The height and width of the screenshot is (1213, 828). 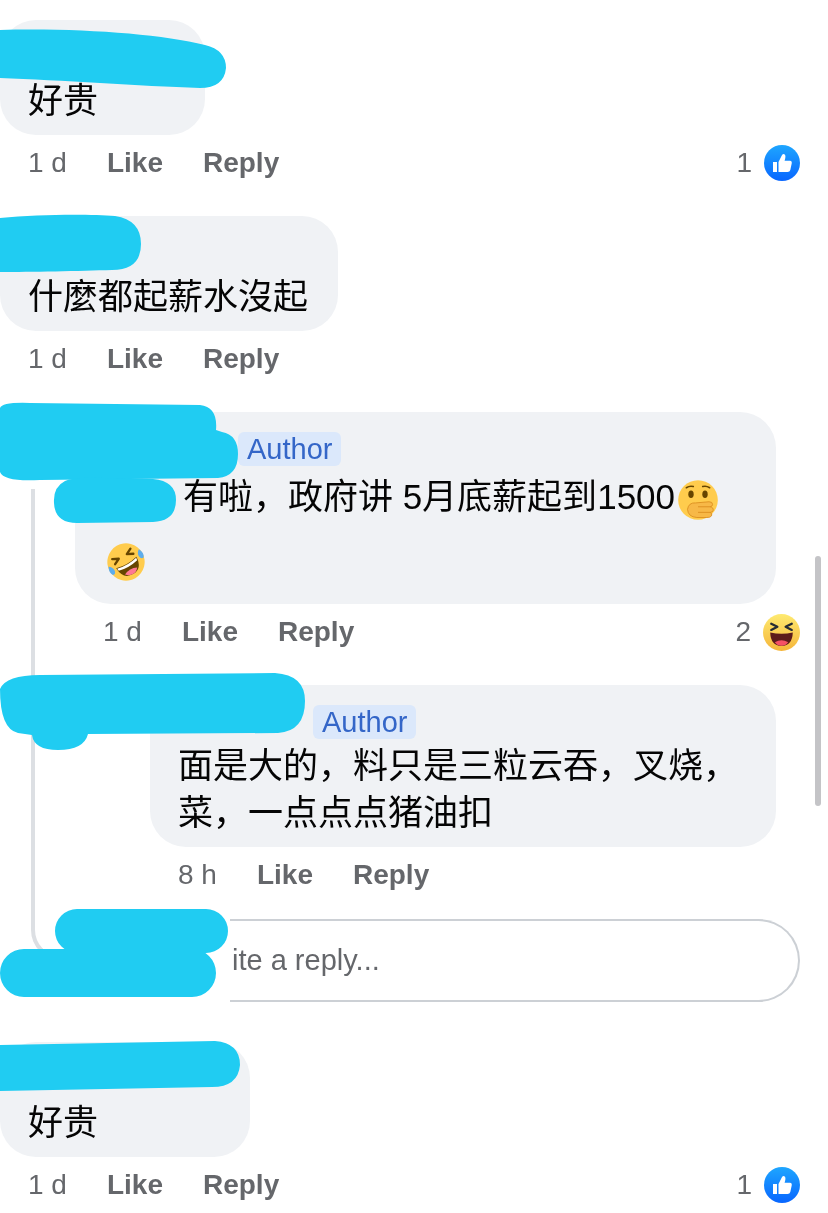 What do you see at coordinates (743, 632) in the screenshot?
I see `reaction-count: 2` at bounding box center [743, 632].